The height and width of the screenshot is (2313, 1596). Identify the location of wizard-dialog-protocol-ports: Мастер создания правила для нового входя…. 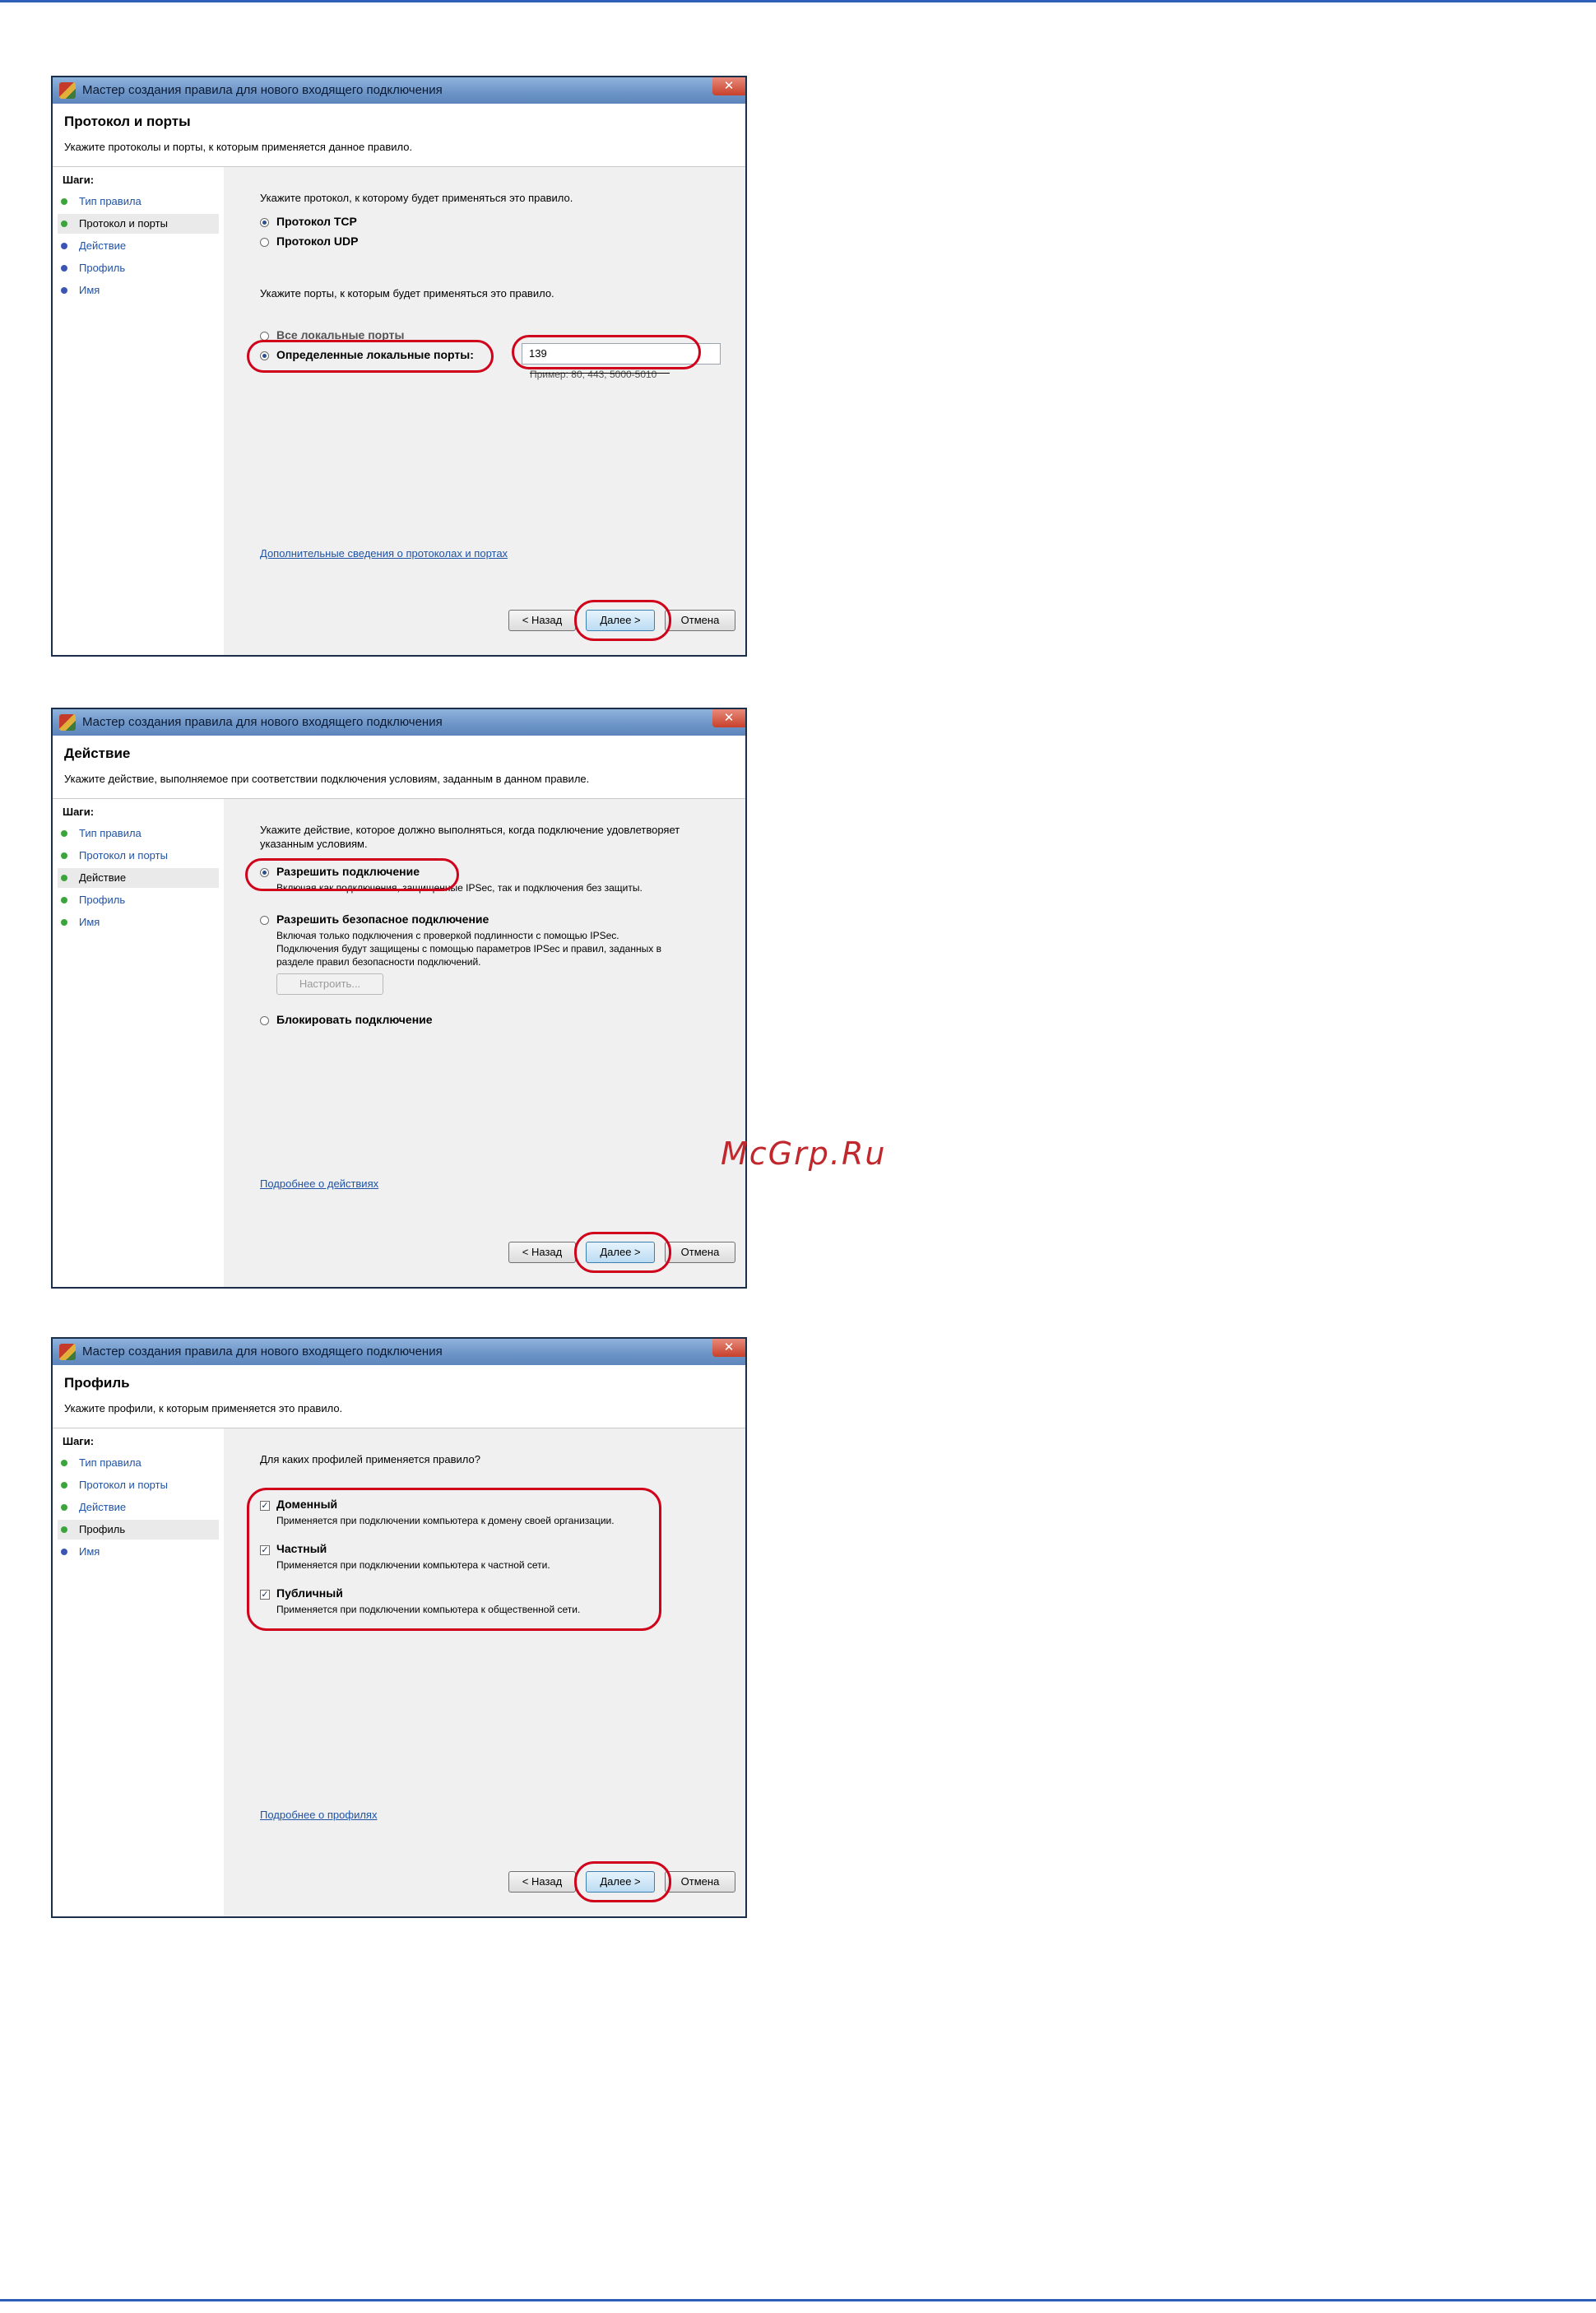
(399, 366).